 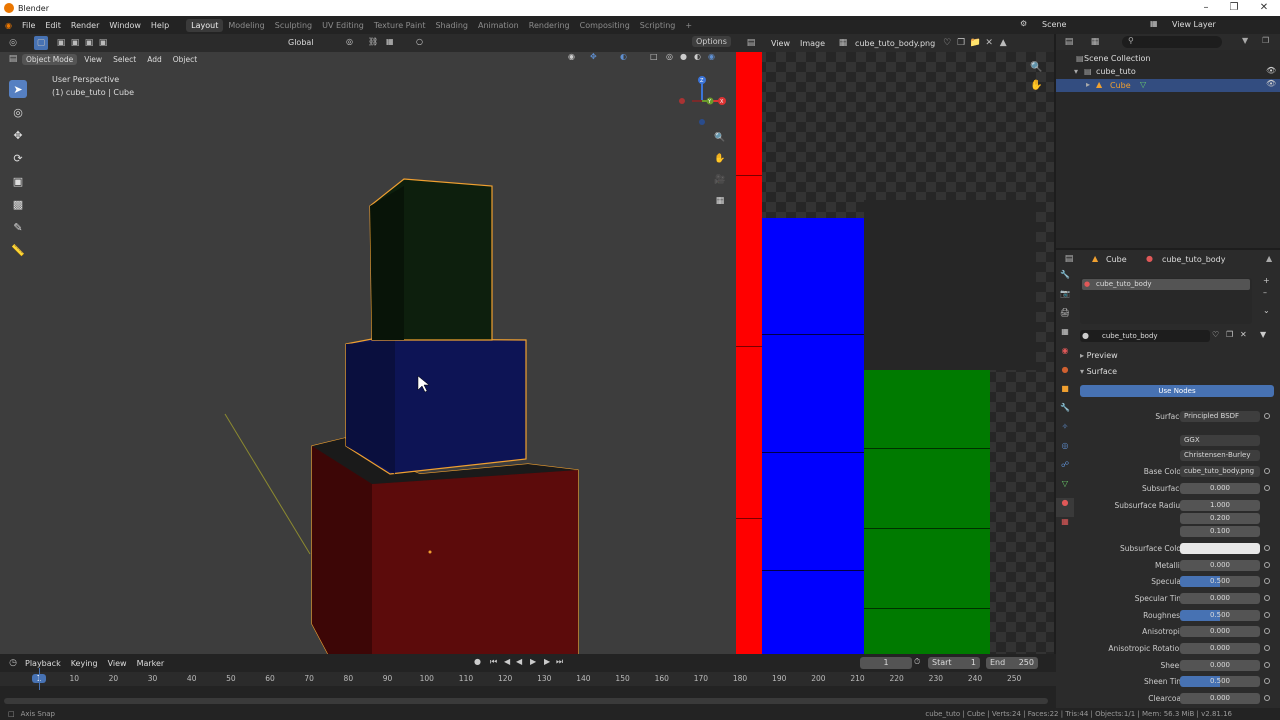 I want to click on prop-field: Christensen-Burley, so click(x=1220, y=455).